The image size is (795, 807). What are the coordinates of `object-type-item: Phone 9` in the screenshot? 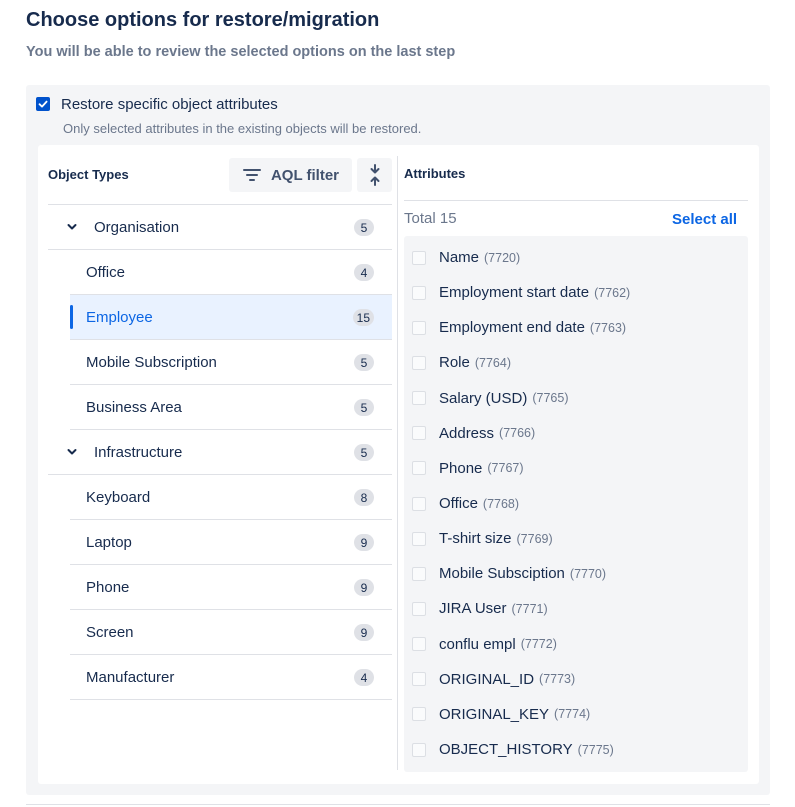 It's located at (231, 587).